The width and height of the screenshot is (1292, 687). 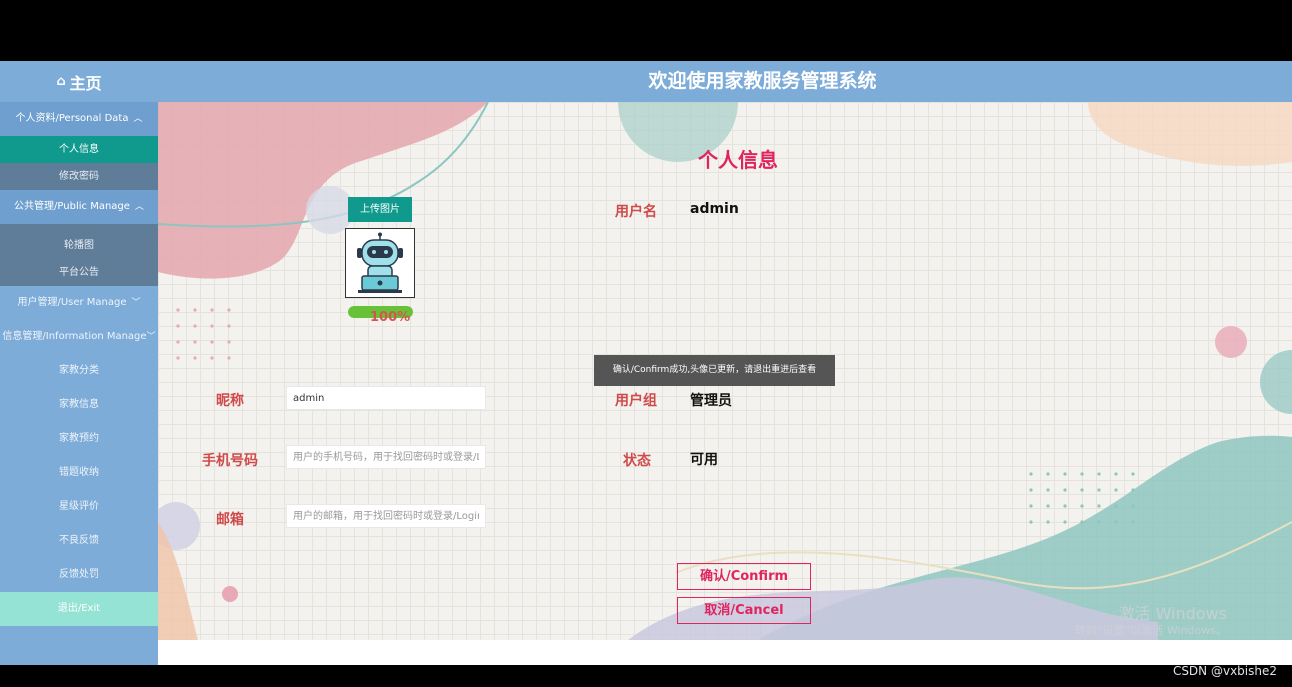 What do you see at coordinates (380, 209) in the screenshot?
I see `upload-image-button: 上传图片` at bounding box center [380, 209].